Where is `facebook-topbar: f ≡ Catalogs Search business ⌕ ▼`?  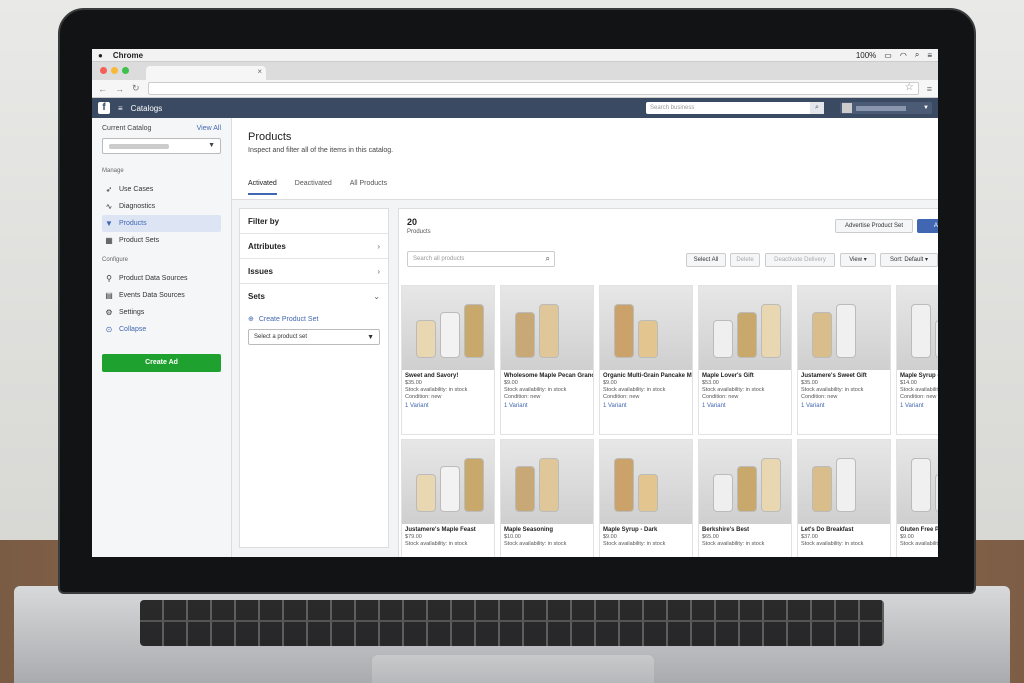
facebook-topbar: f ≡ Catalogs Search business ⌕ ▼ is located at coordinates (515, 108).